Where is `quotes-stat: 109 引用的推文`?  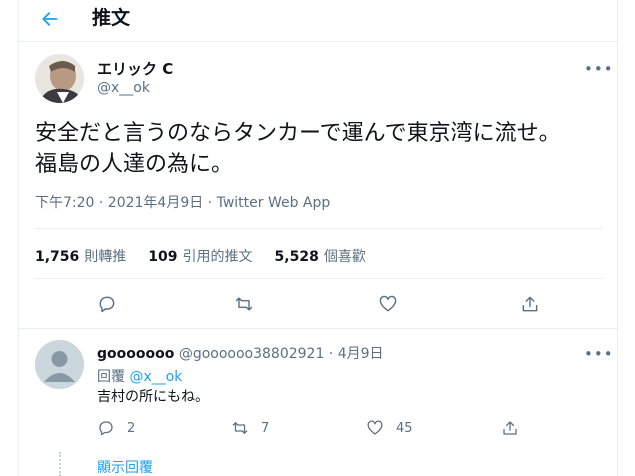
quotes-stat: 109 引用的推文 is located at coordinates (200, 256).